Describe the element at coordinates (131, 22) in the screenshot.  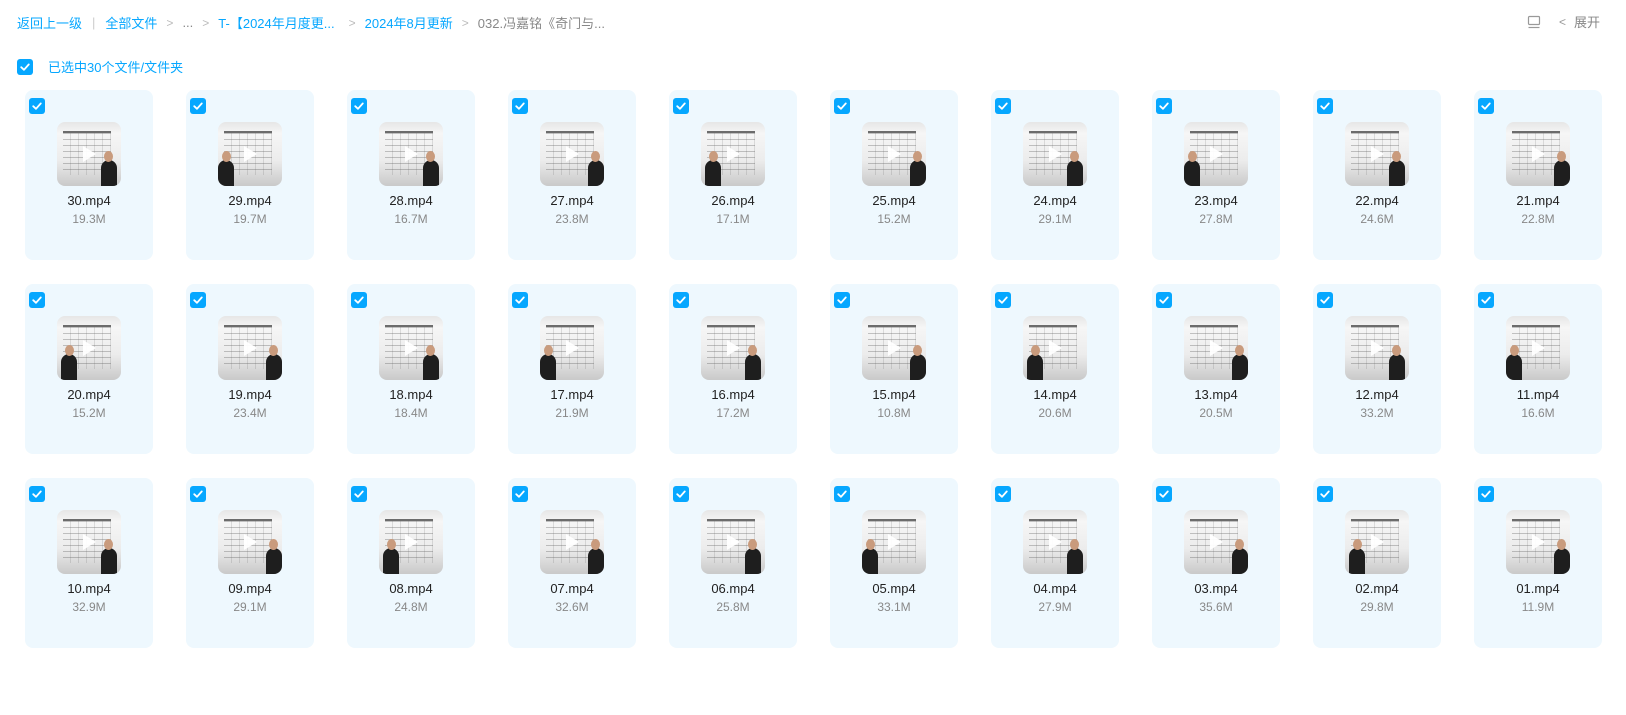
I see `breadcrumb-all-files: 全部文件` at that location.